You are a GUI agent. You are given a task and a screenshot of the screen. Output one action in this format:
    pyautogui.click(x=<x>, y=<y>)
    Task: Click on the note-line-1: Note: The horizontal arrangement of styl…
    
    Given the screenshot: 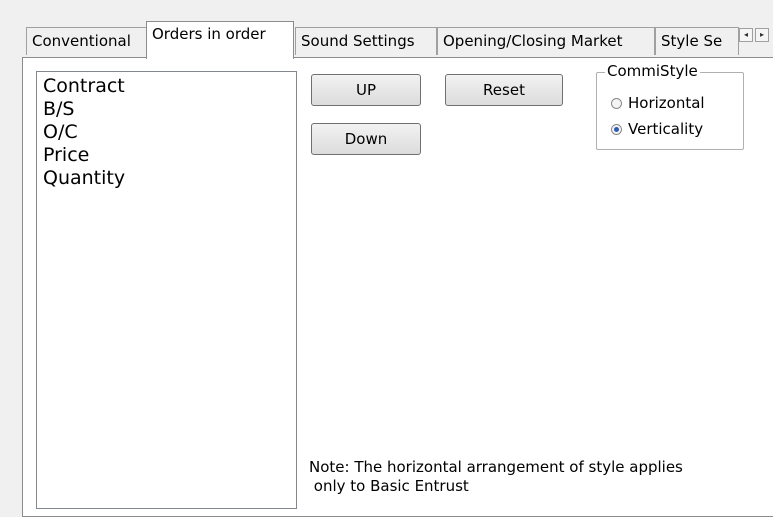 What is the action you would take?
    pyautogui.click(x=496, y=467)
    